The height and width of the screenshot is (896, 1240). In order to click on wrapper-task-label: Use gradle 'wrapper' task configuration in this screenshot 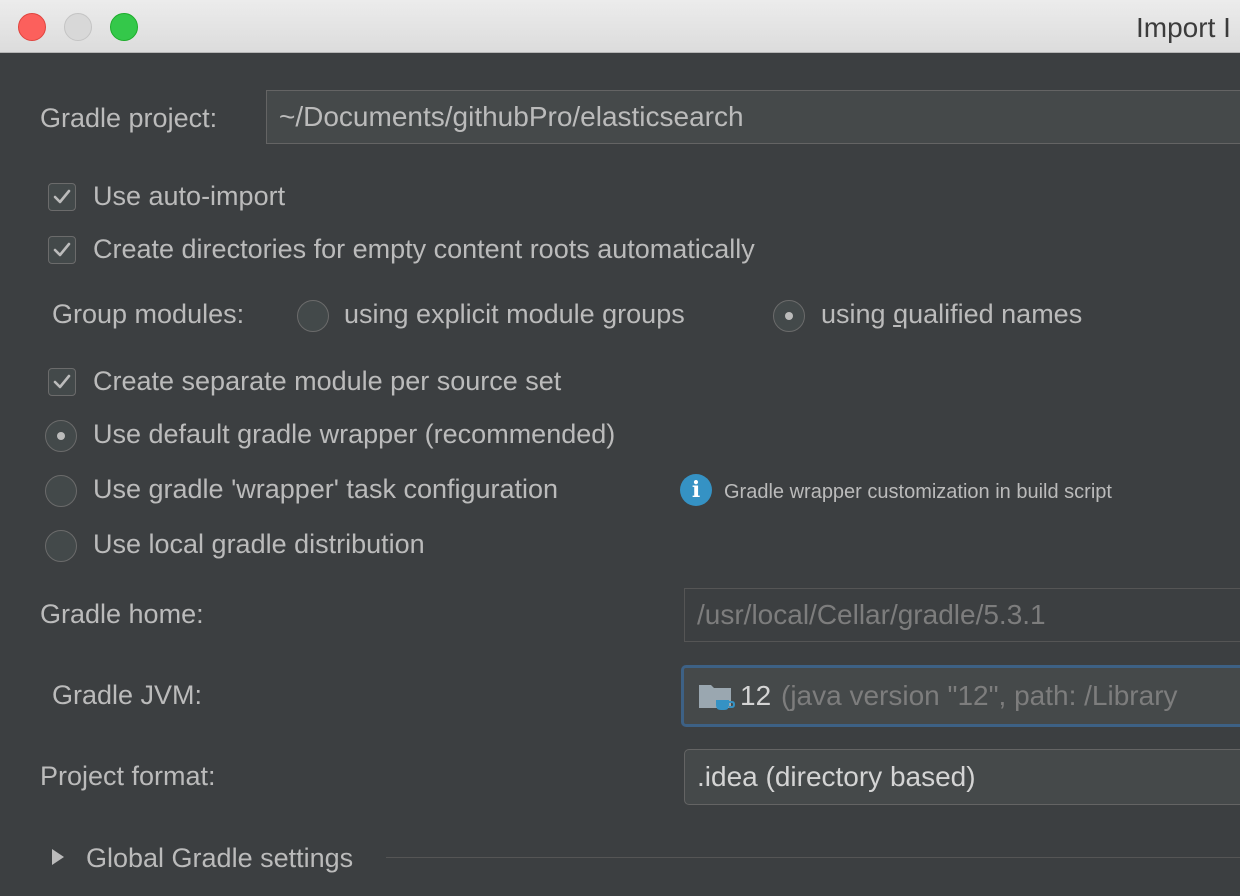, I will do `click(326, 489)`.